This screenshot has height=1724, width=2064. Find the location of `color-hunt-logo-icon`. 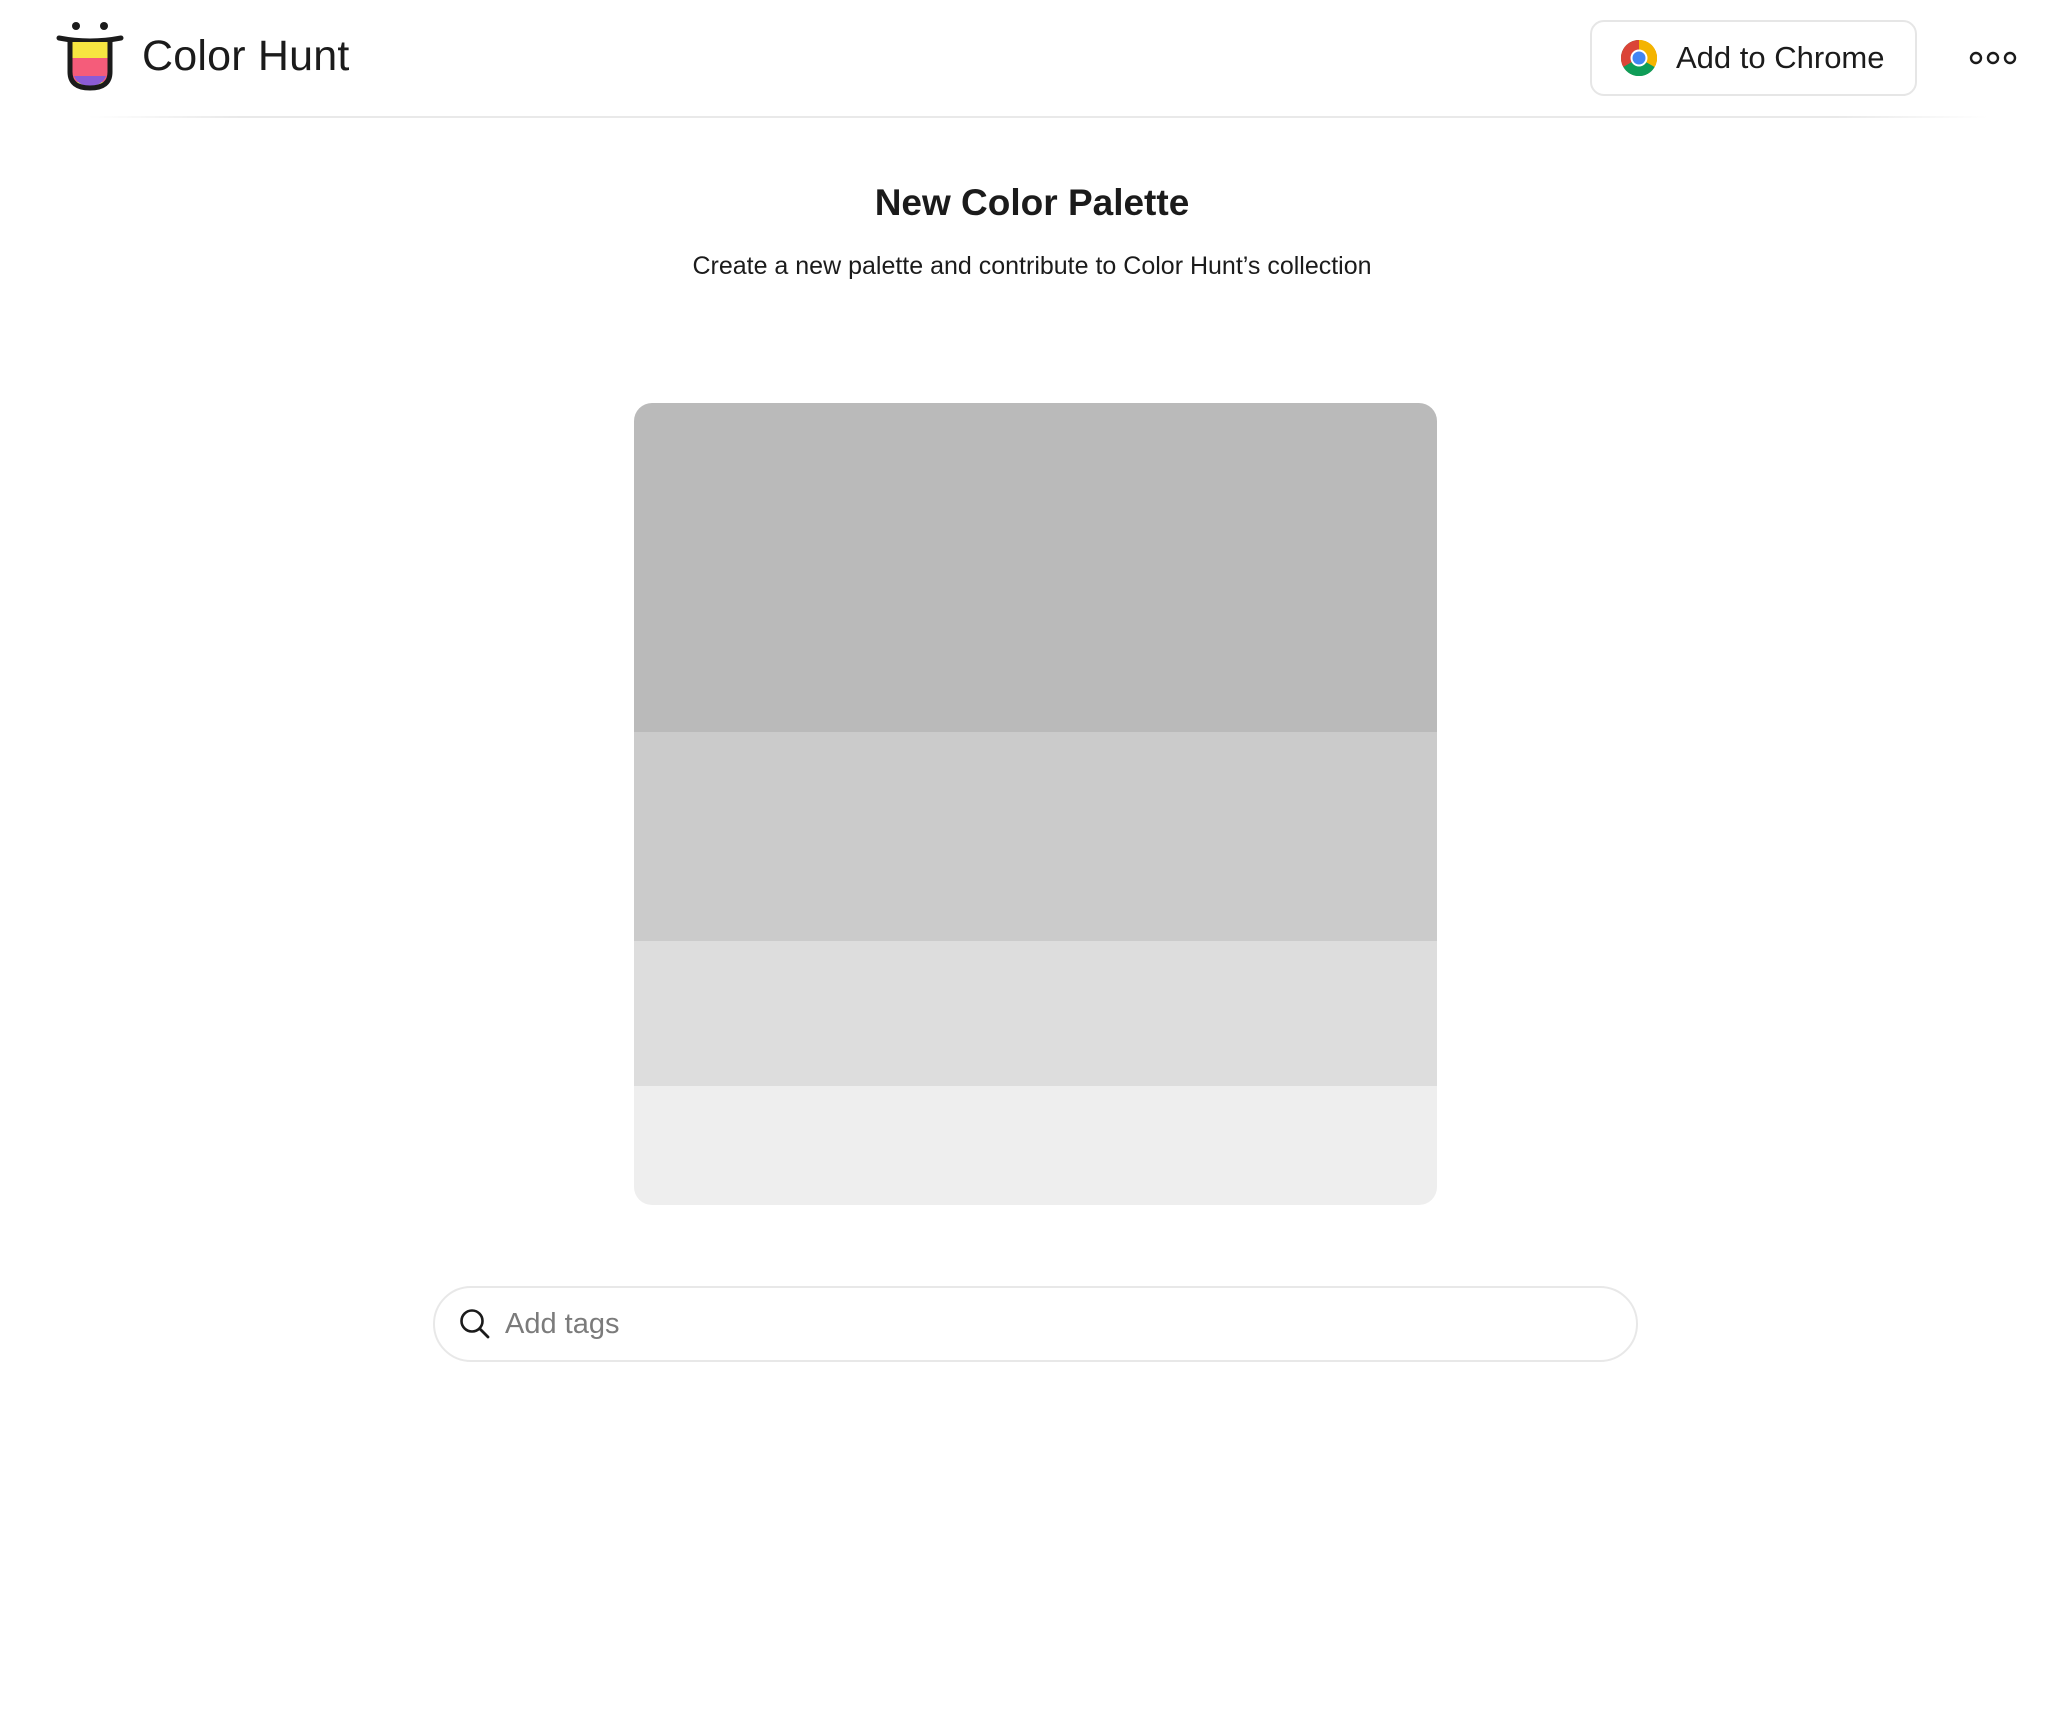

color-hunt-logo-icon is located at coordinates (90, 56).